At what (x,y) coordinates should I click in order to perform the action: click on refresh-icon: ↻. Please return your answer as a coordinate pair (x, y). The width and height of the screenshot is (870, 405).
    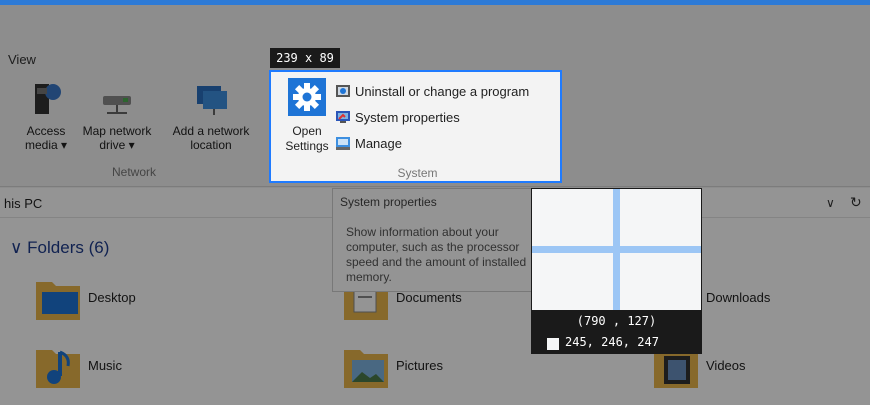
    Looking at the image, I should click on (856, 202).